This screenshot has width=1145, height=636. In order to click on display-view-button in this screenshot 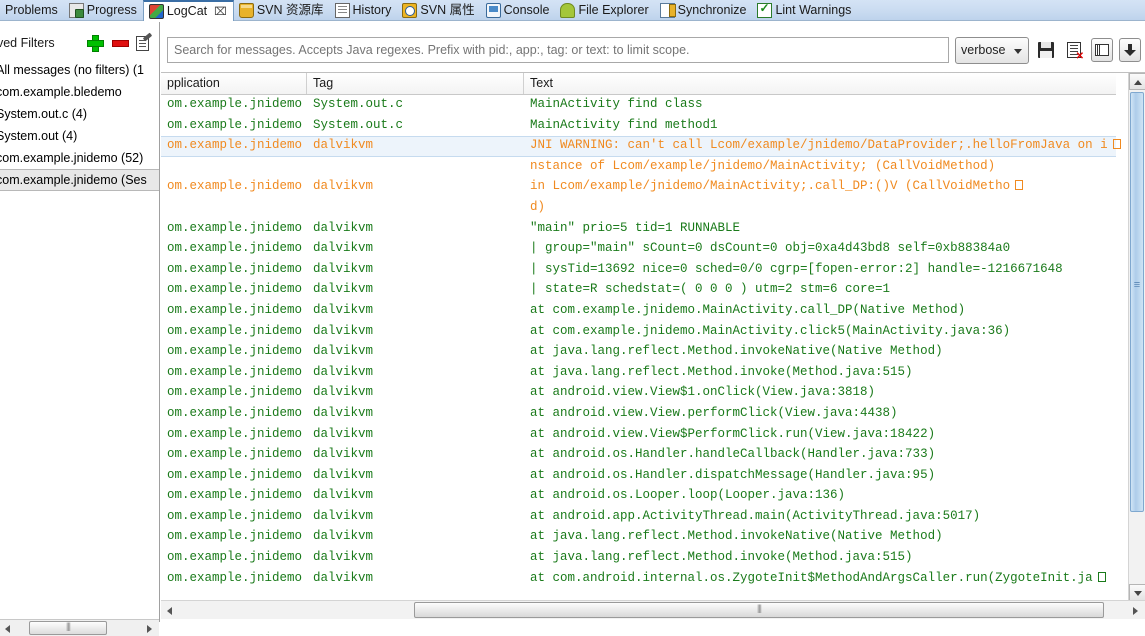, I will do `click(1102, 50)`.